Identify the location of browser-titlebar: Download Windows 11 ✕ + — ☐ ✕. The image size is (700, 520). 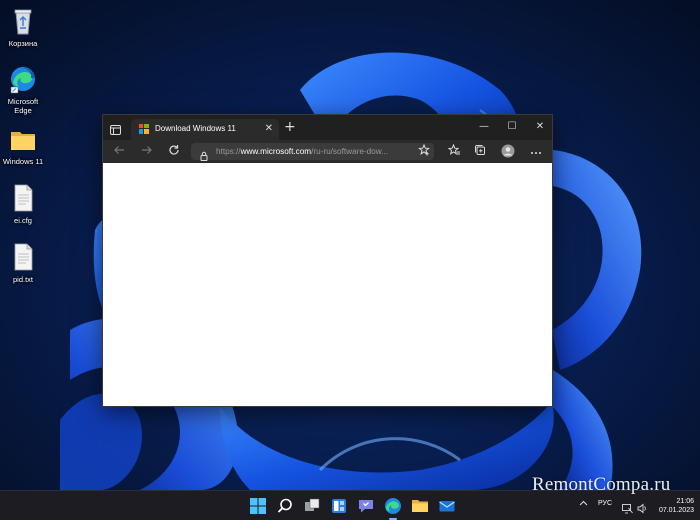
(327, 127).